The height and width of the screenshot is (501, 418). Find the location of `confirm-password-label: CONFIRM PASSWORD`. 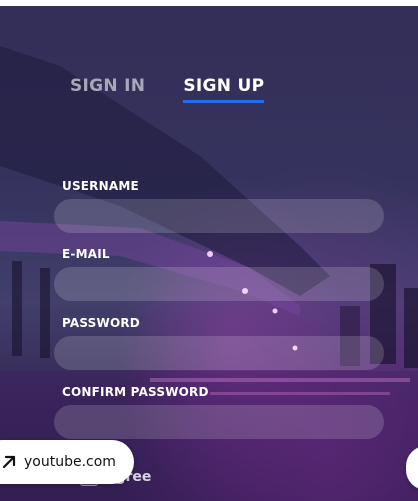

confirm-password-label: CONFIRM PASSWORD is located at coordinates (135, 392).